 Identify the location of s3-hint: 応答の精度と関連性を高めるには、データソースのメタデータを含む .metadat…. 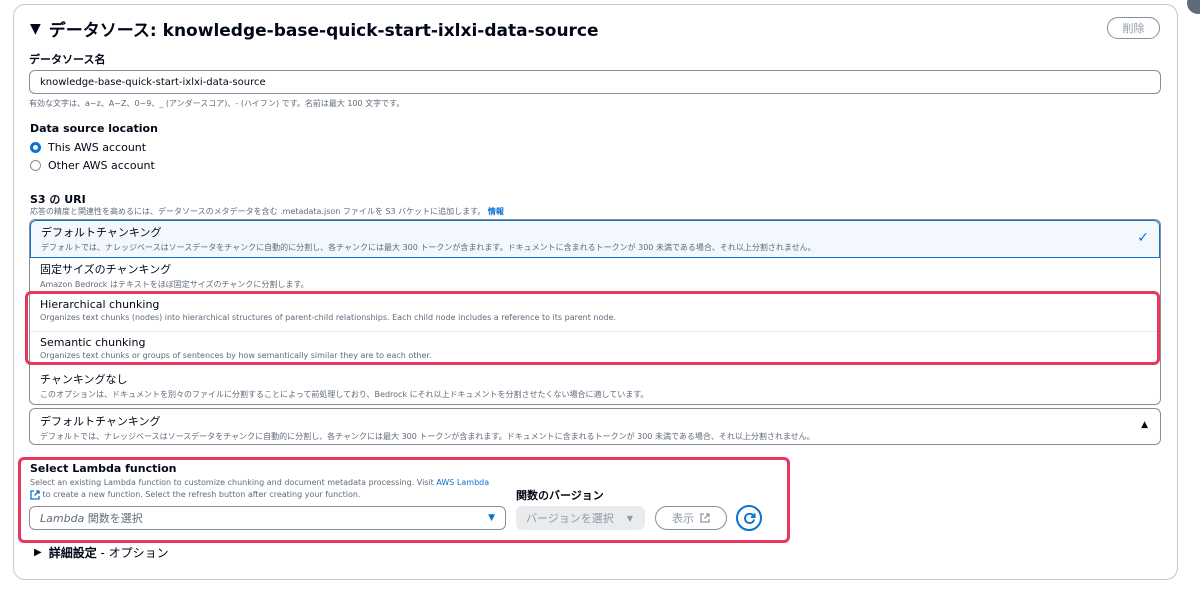
(267, 211).